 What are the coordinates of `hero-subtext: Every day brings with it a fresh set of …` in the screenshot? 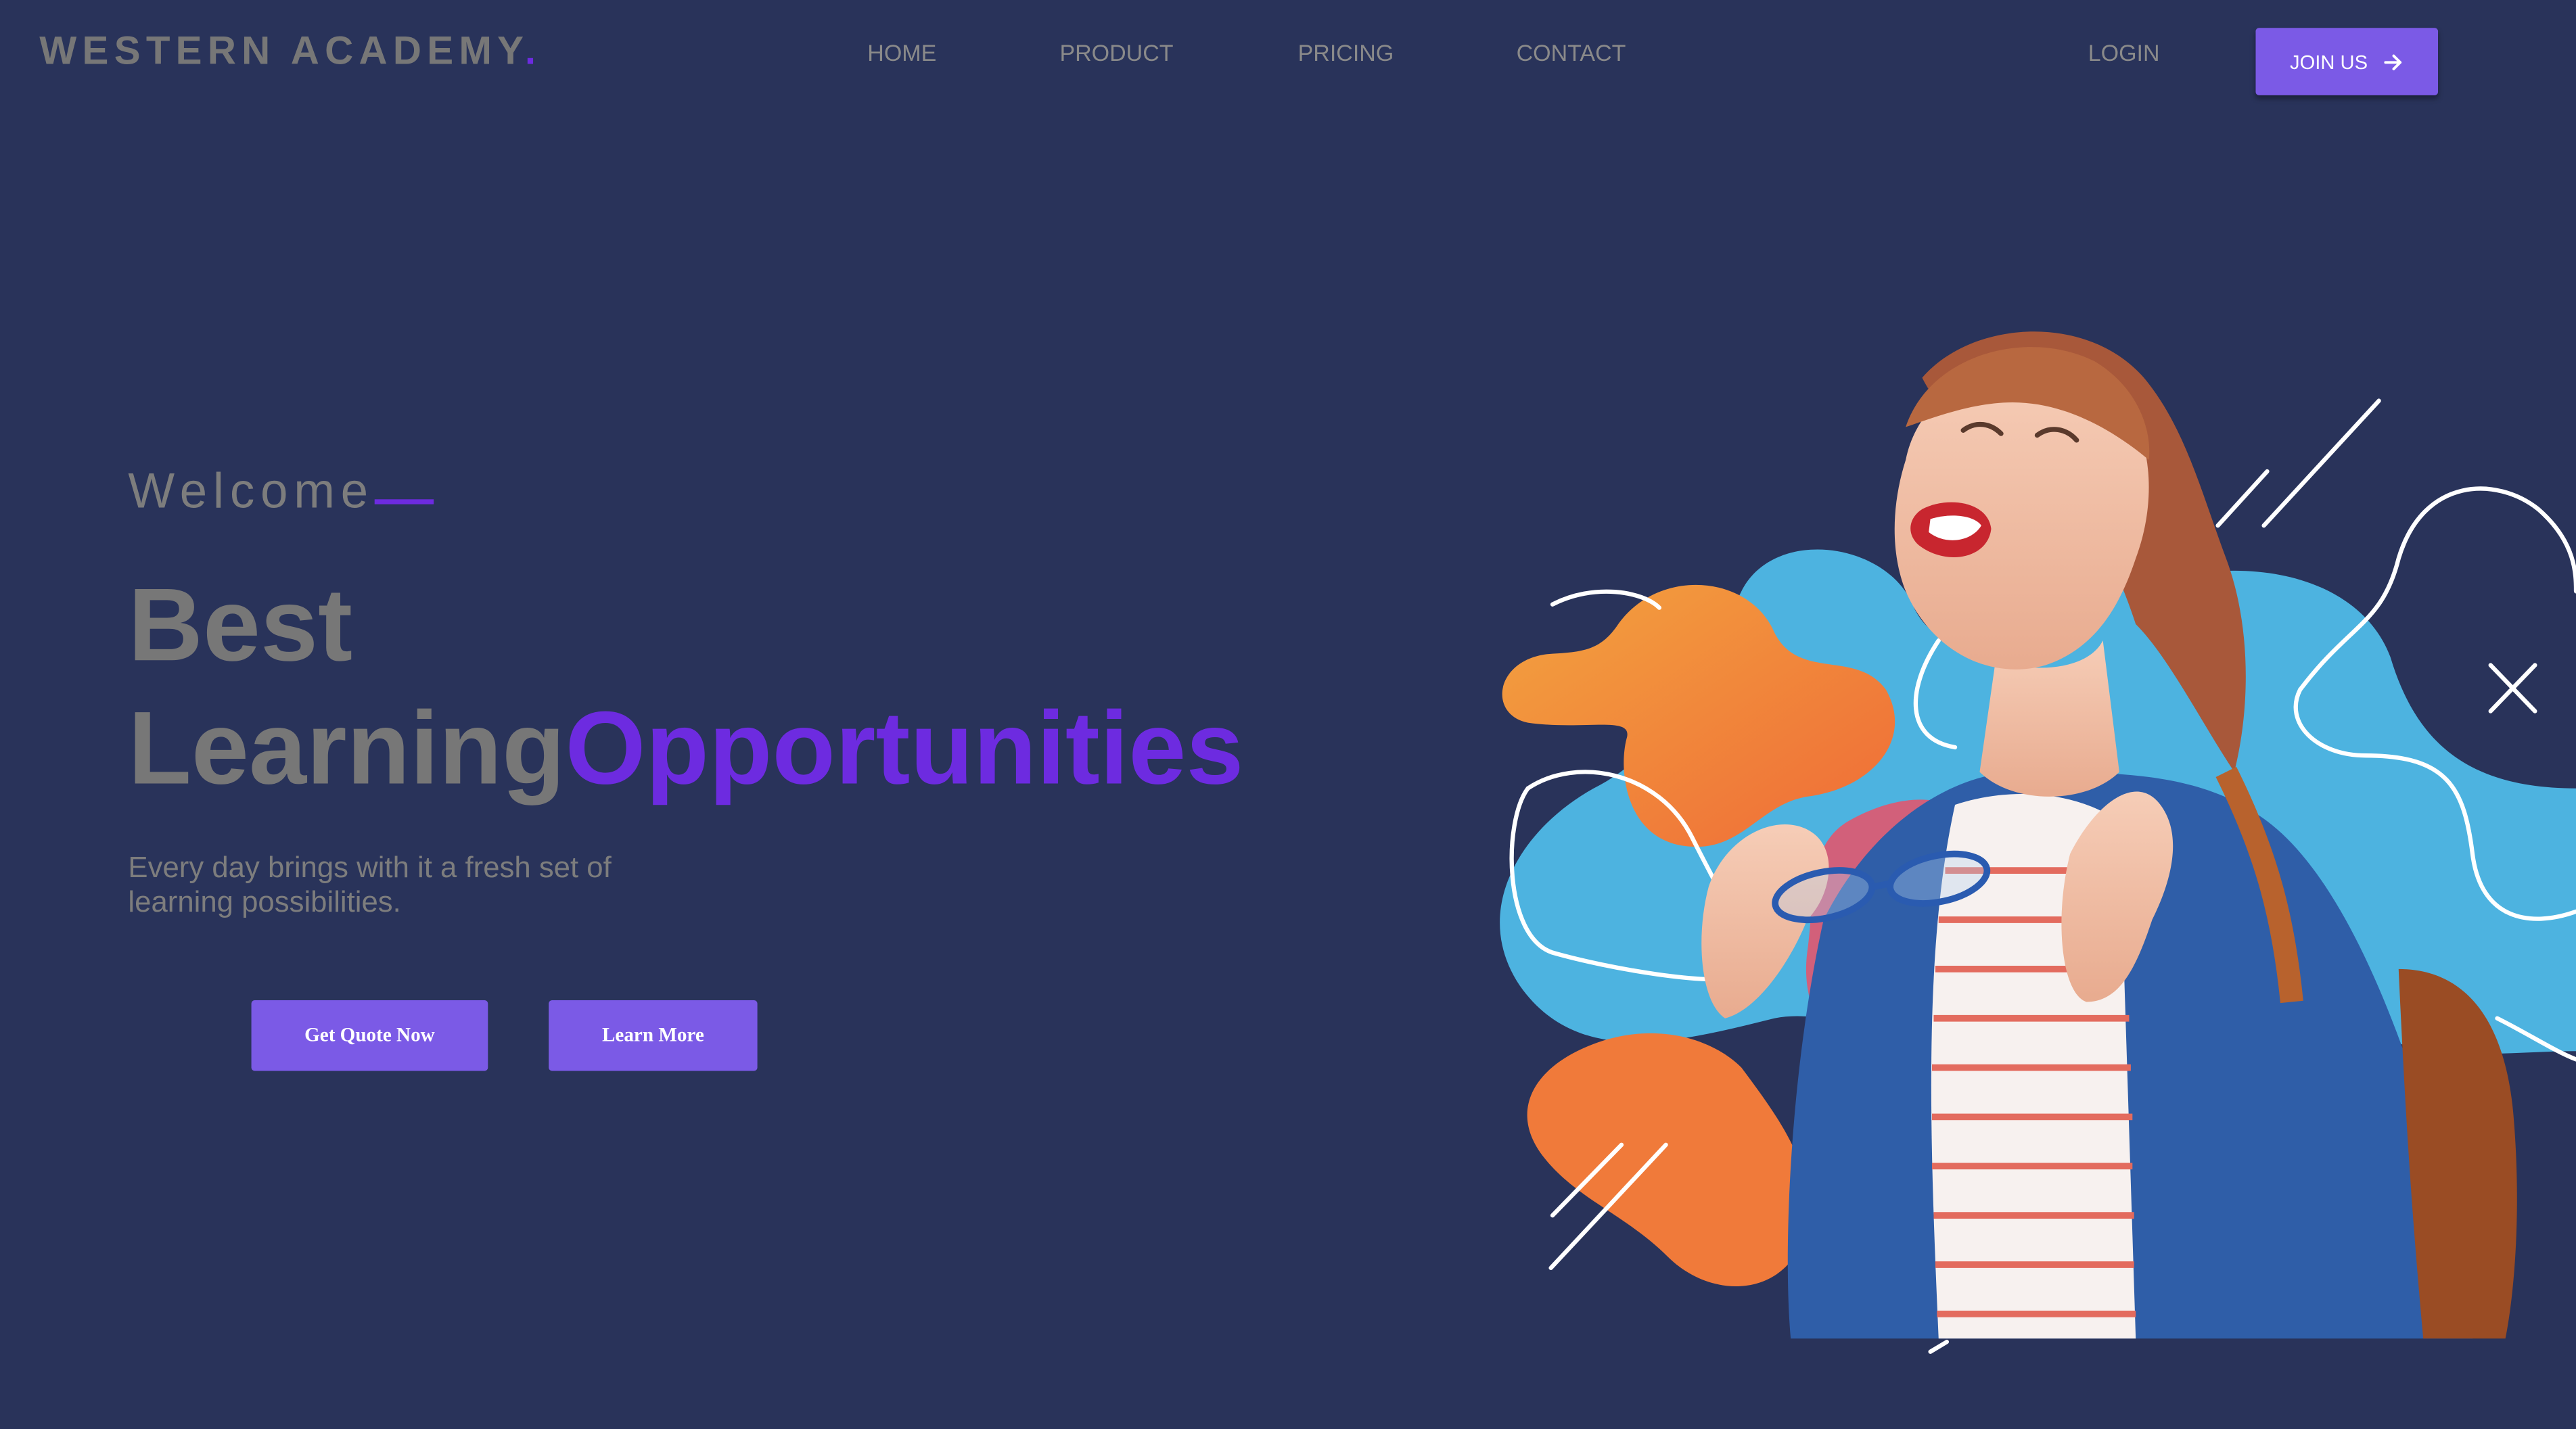 It's located at (370, 884).